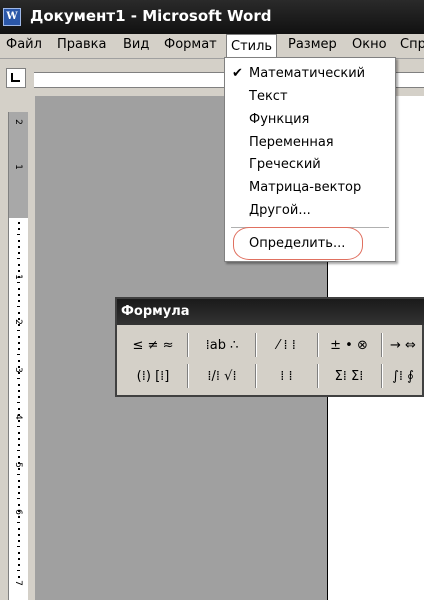 The height and width of the screenshot is (600, 424). I want to click on integrals-button: ∫⁞ ∮, so click(403, 376).